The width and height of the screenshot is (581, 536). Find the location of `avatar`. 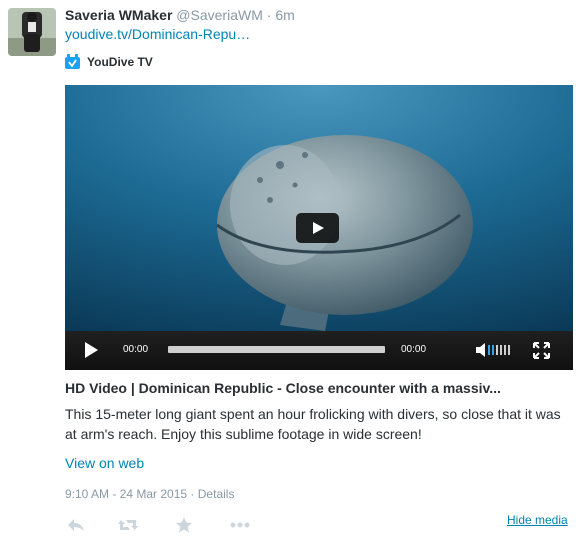

avatar is located at coordinates (32, 32).